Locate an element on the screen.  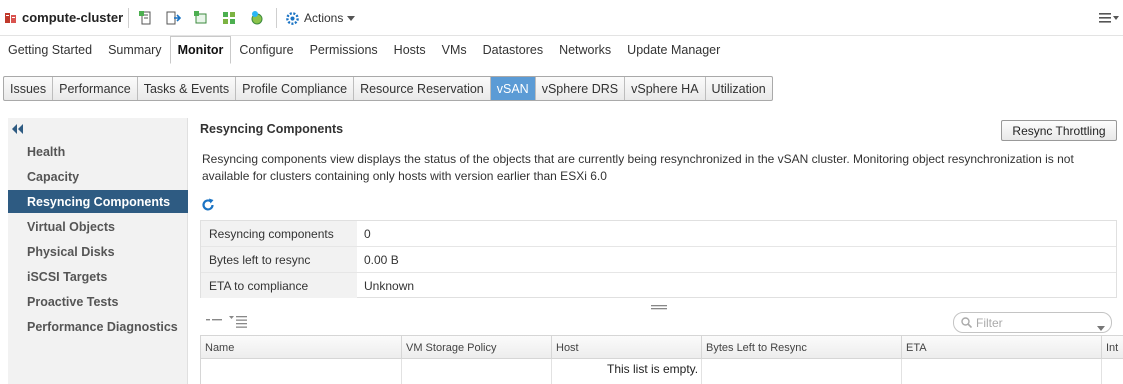
tab-vms: VMs is located at coordinates (454, 50).